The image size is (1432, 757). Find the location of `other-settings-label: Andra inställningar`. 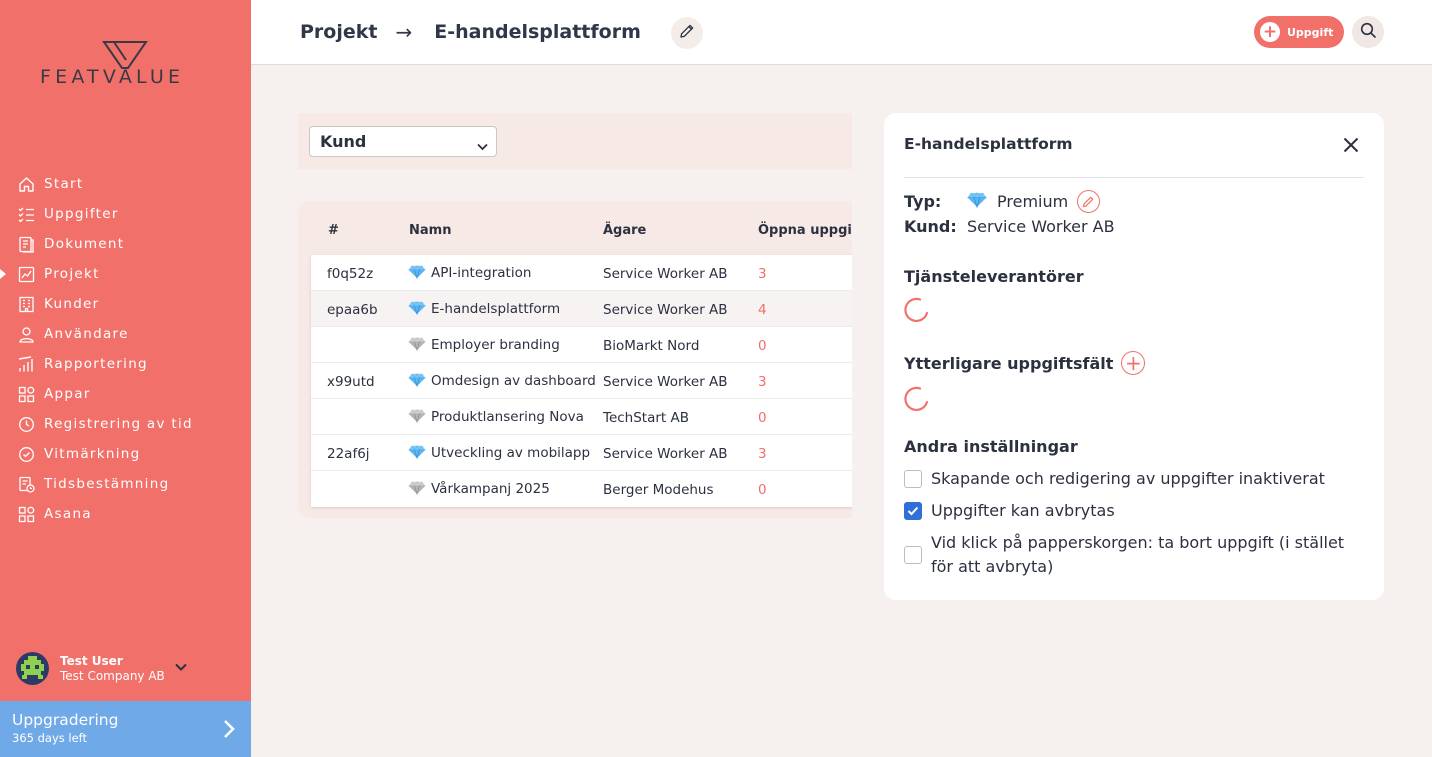

other-settings-label: Andra inställningar is located at coordinates (991, 446).